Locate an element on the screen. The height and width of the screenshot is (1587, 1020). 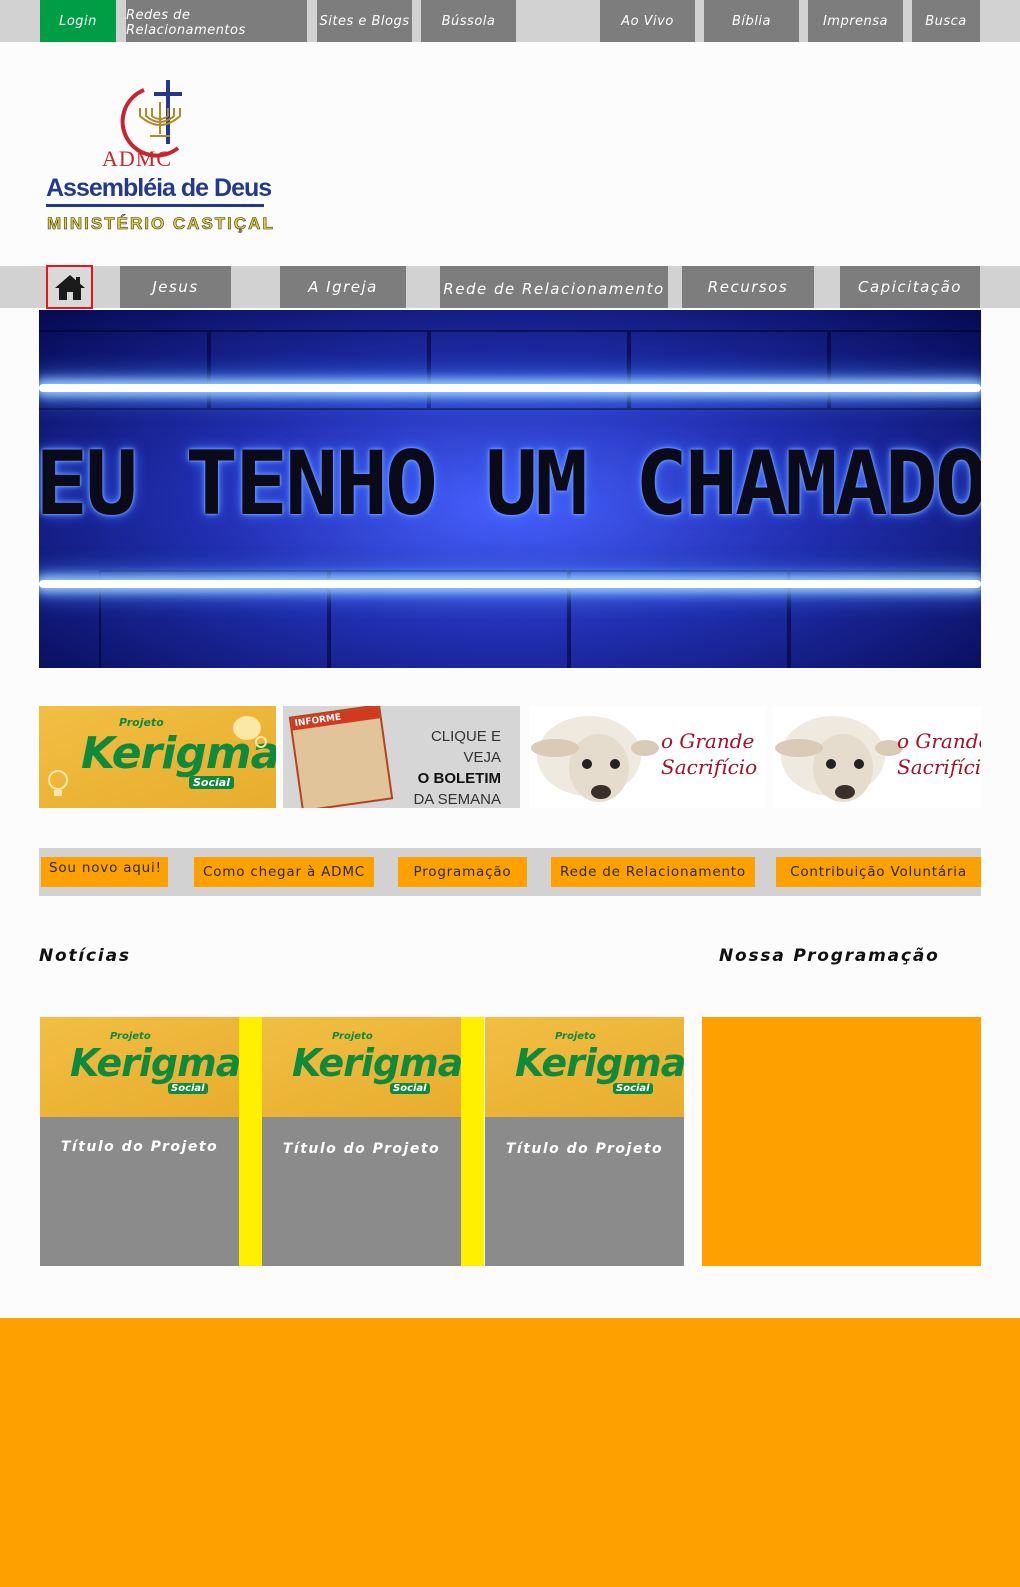
quick-link-rede: Rede de Relacionamento is located at coordinates (653, 872).